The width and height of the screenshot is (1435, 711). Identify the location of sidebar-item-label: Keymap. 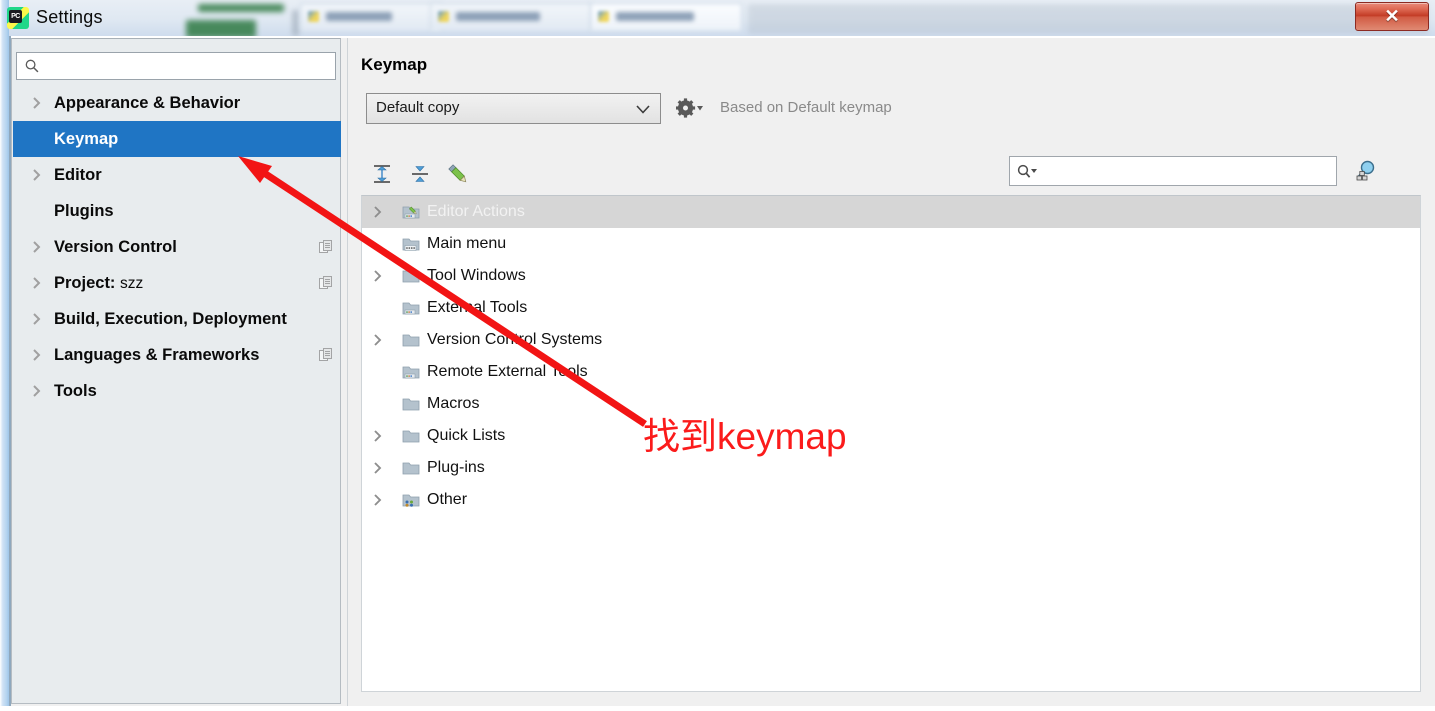
(86, 139).